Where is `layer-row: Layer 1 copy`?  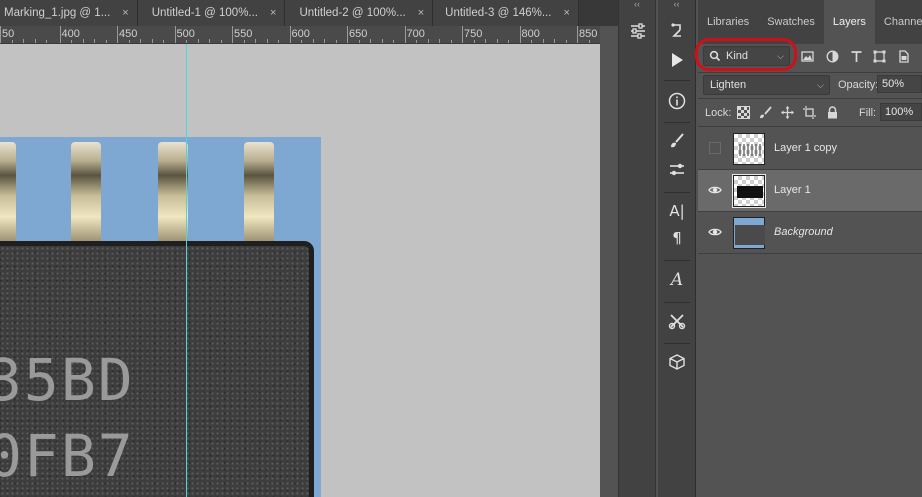
layer-row: Layer 1 copy is located at coordinates (810, 149).